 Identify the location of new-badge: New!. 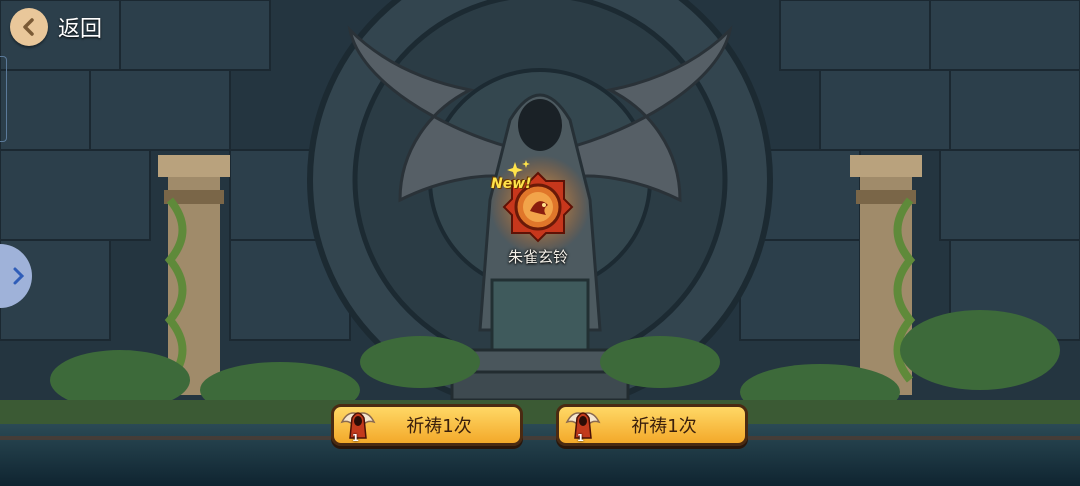
(511, 184).